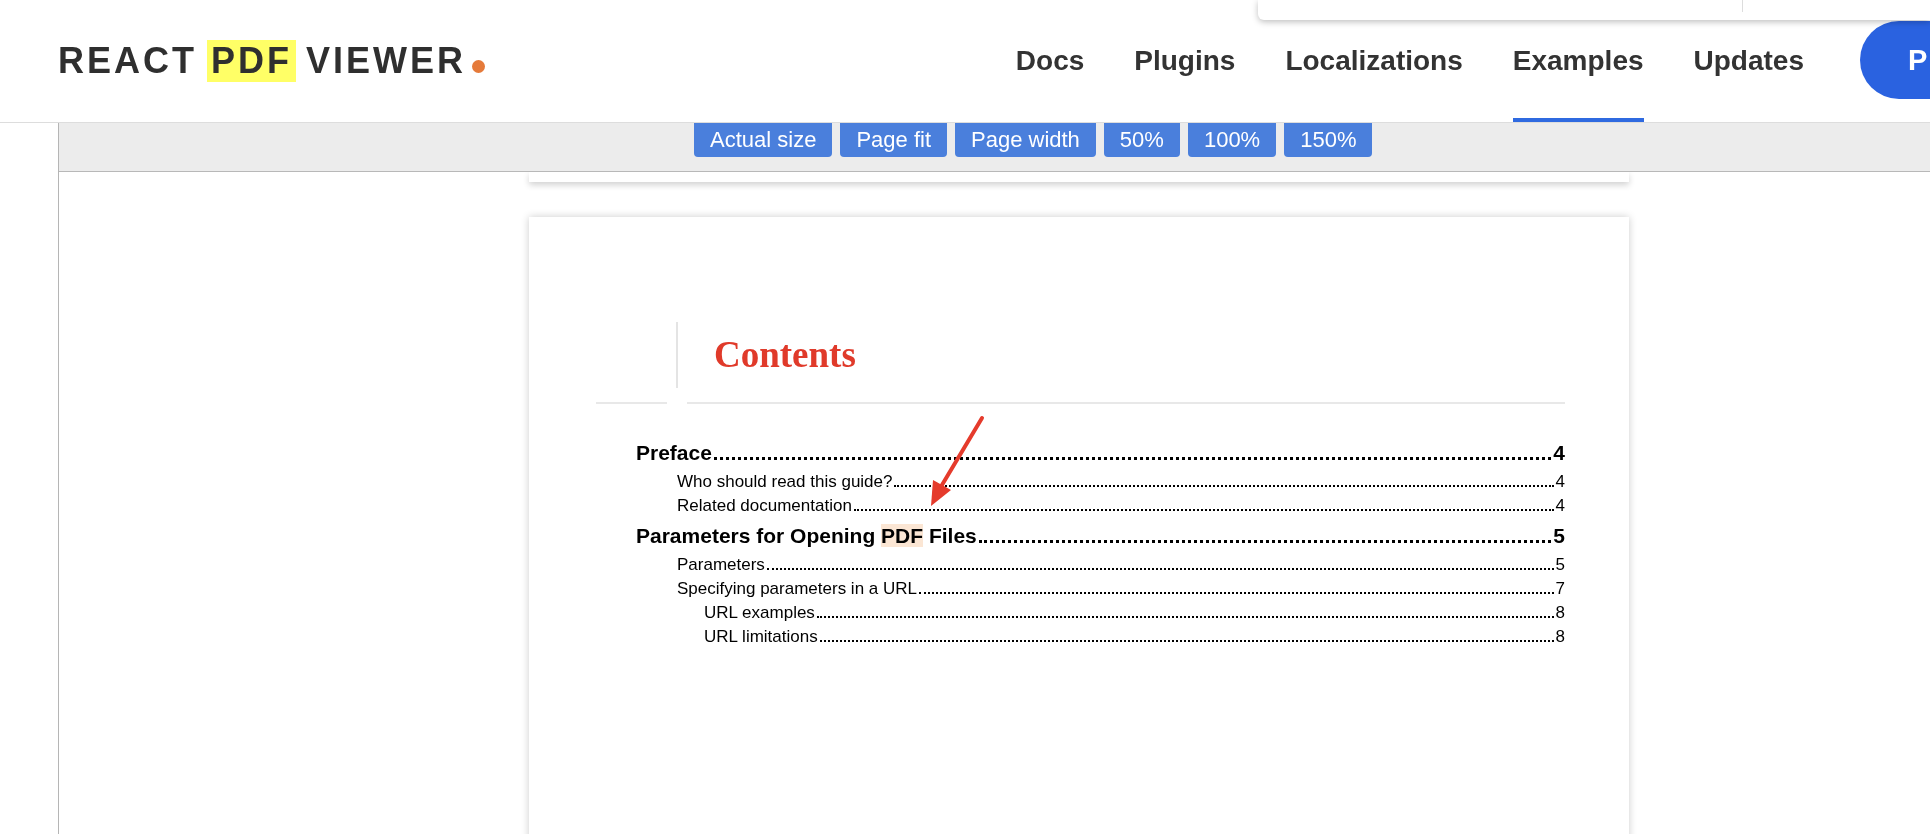 Image resolution: width=1930 pixels, height=834 pixels. Describe the element at coordinates (1560, 589) in the screenshot. I see `toc-page-number: 7` at that location.